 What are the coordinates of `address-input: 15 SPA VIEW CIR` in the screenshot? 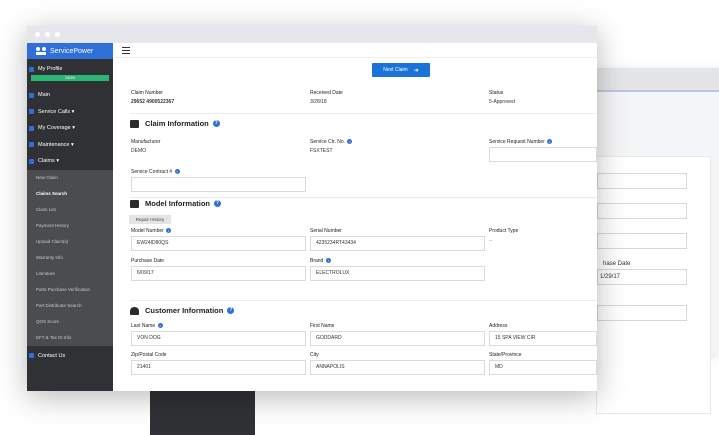 It's located at (543, 338).